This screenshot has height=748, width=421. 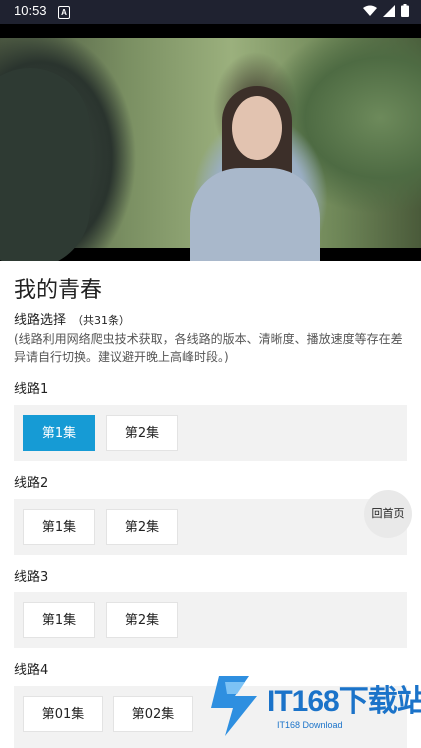 I want to click on status-bar: 10:53 A, so click(x=210, y=12).